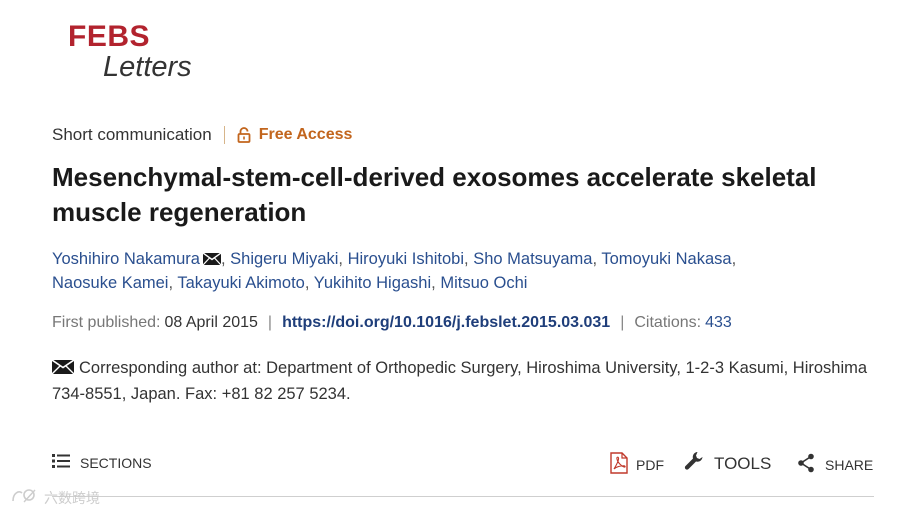  I want to click on share-button: SHARE, so click(835, 464).